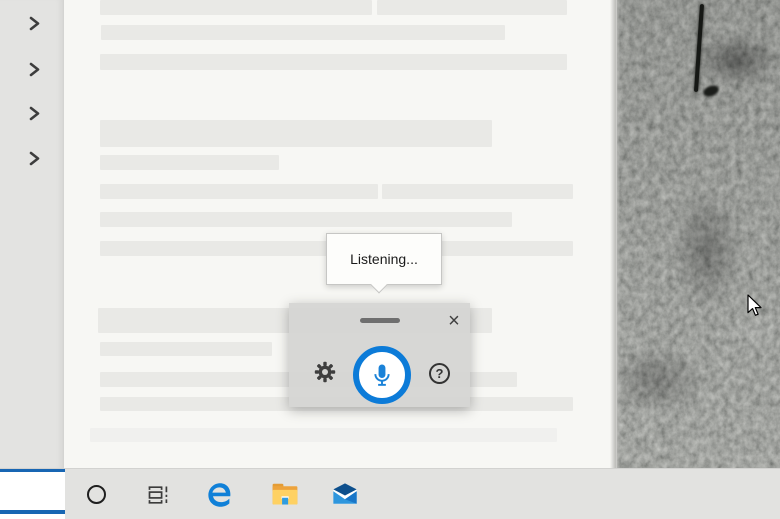 Image resolution: width=780 pixels, height=519 pixels. I want to click on taskbar, so click(390, 493).